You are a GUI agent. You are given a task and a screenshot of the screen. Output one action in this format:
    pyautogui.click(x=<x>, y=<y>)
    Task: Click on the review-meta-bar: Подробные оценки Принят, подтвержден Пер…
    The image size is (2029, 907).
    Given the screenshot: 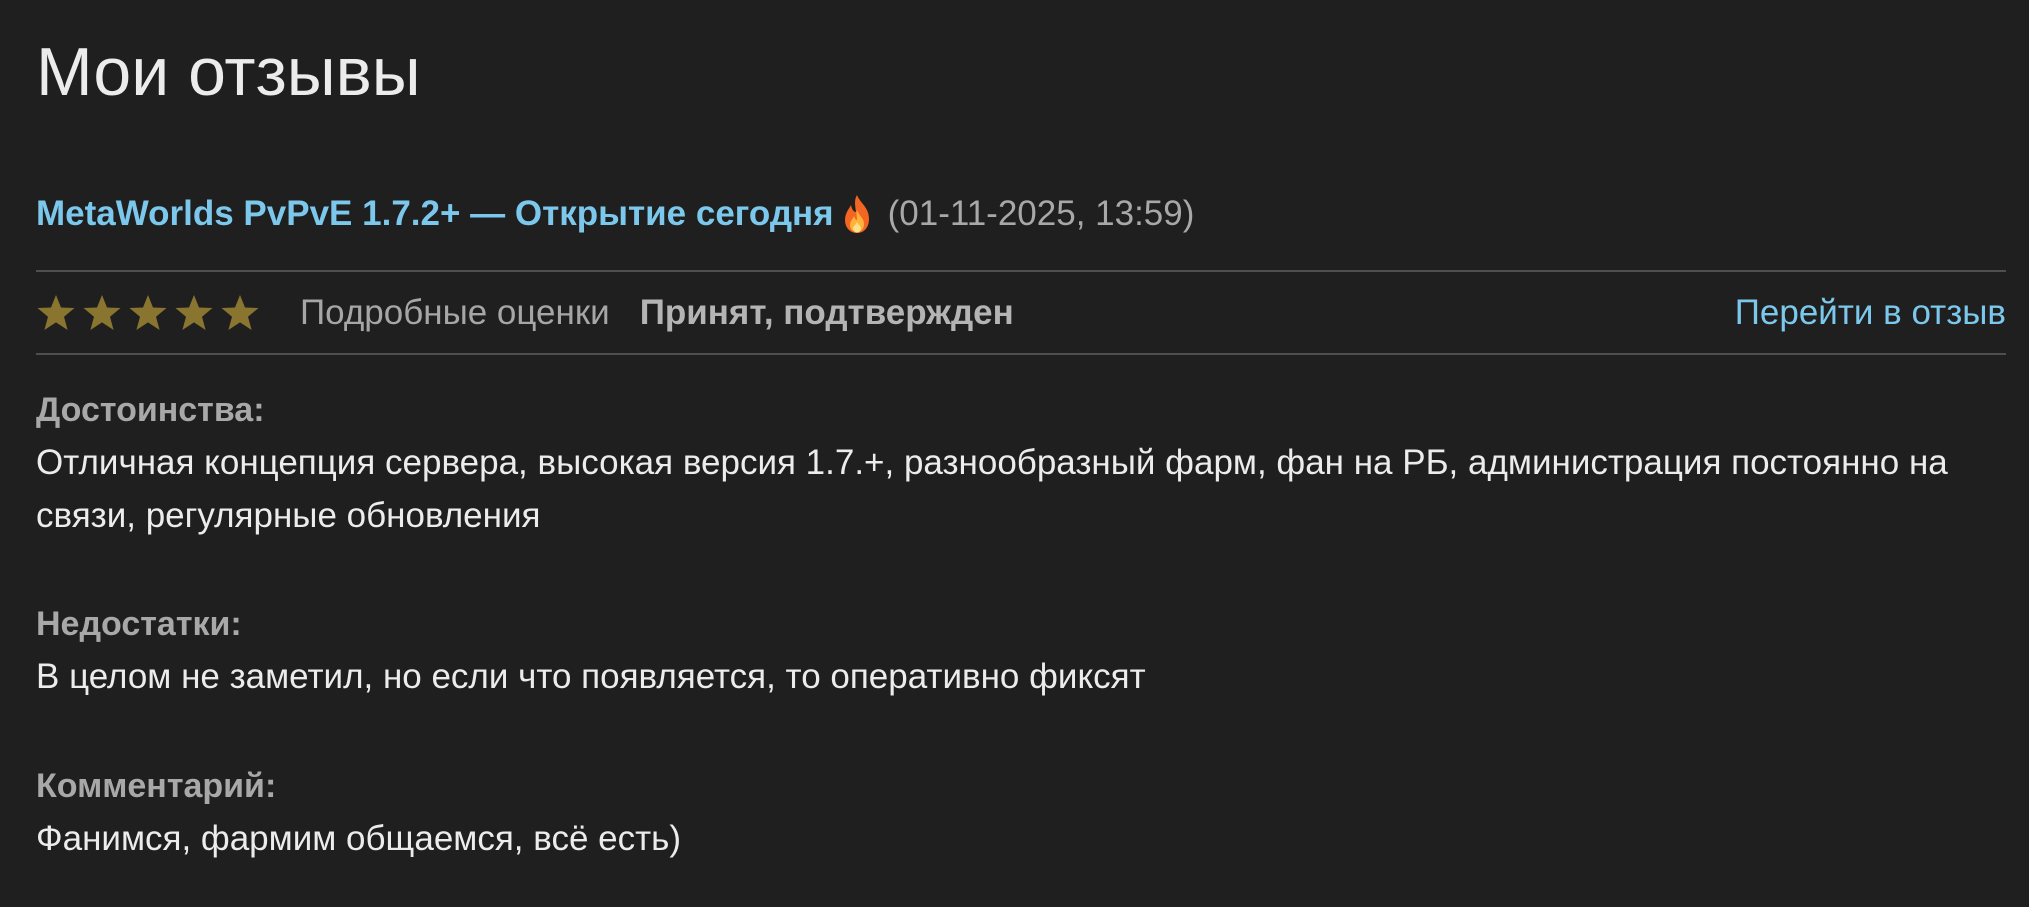 What is the action you would take?
    pyautogui.click(x=1021, y=312)
    